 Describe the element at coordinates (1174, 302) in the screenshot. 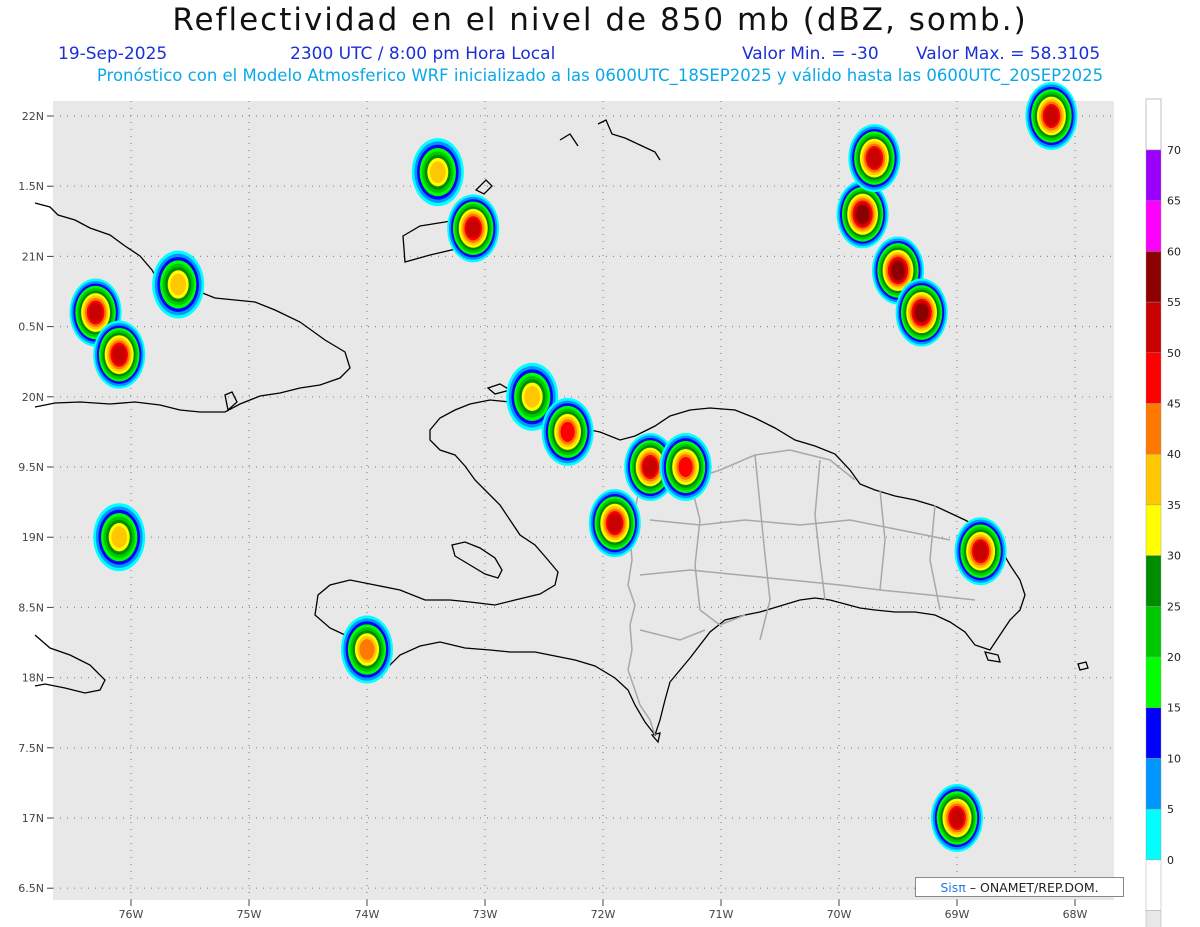

I see `colorbar-label: 55` at that location.